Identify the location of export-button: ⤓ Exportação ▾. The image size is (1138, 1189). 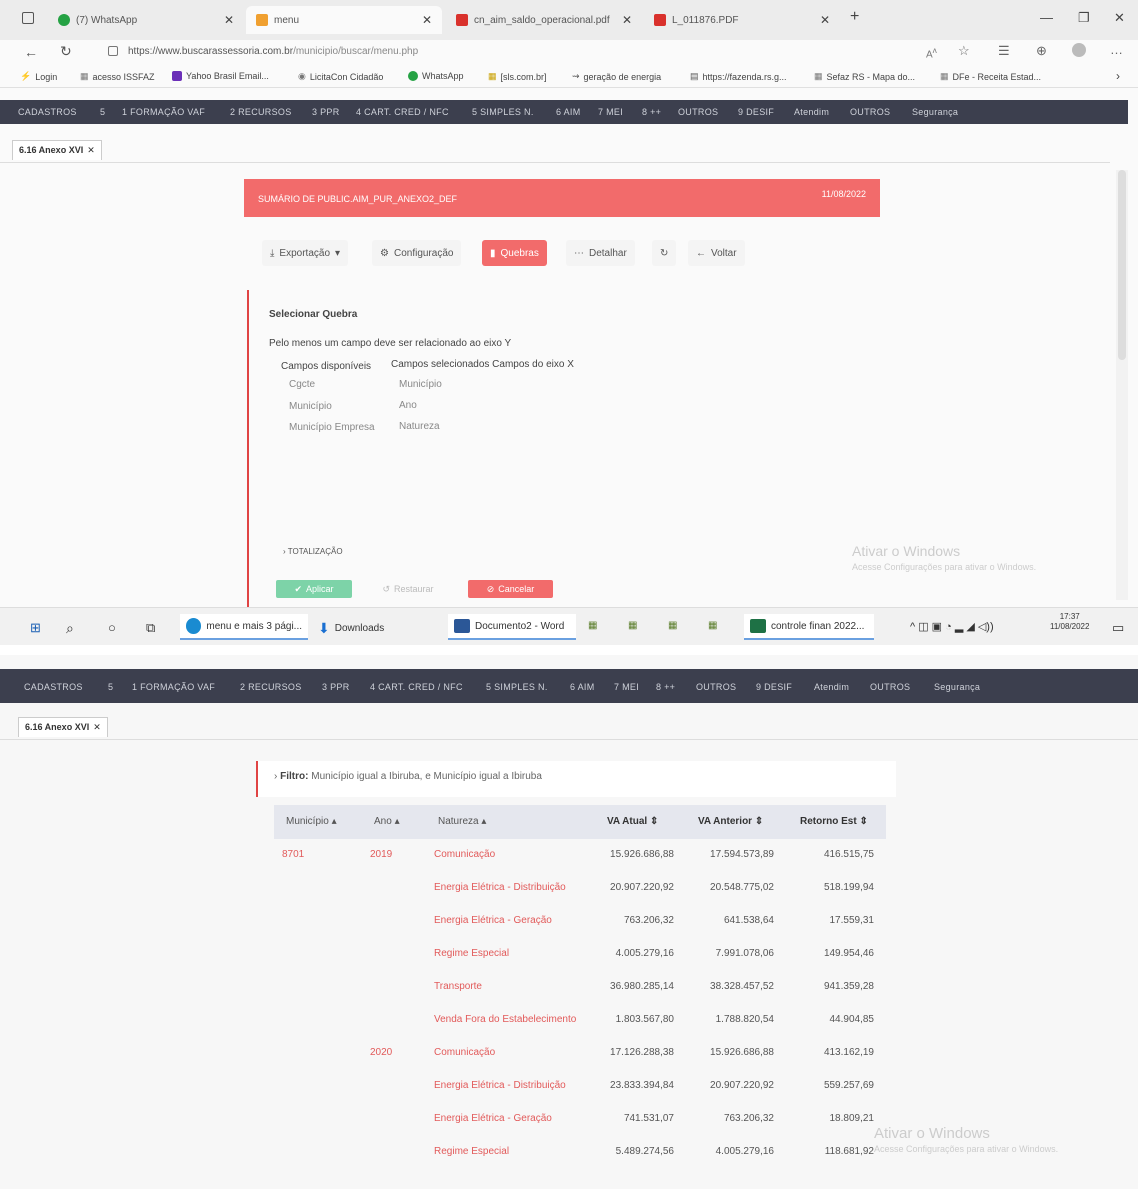
(305, 253).